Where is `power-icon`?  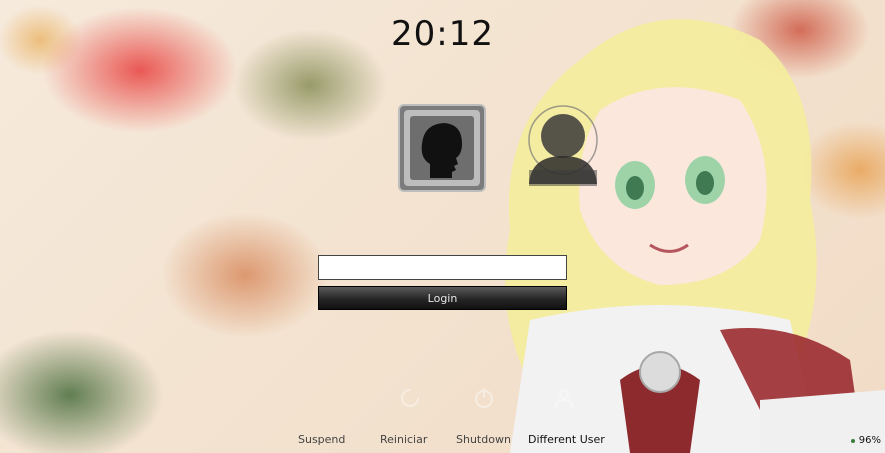 power-icon is located at coordinates (484, 398).